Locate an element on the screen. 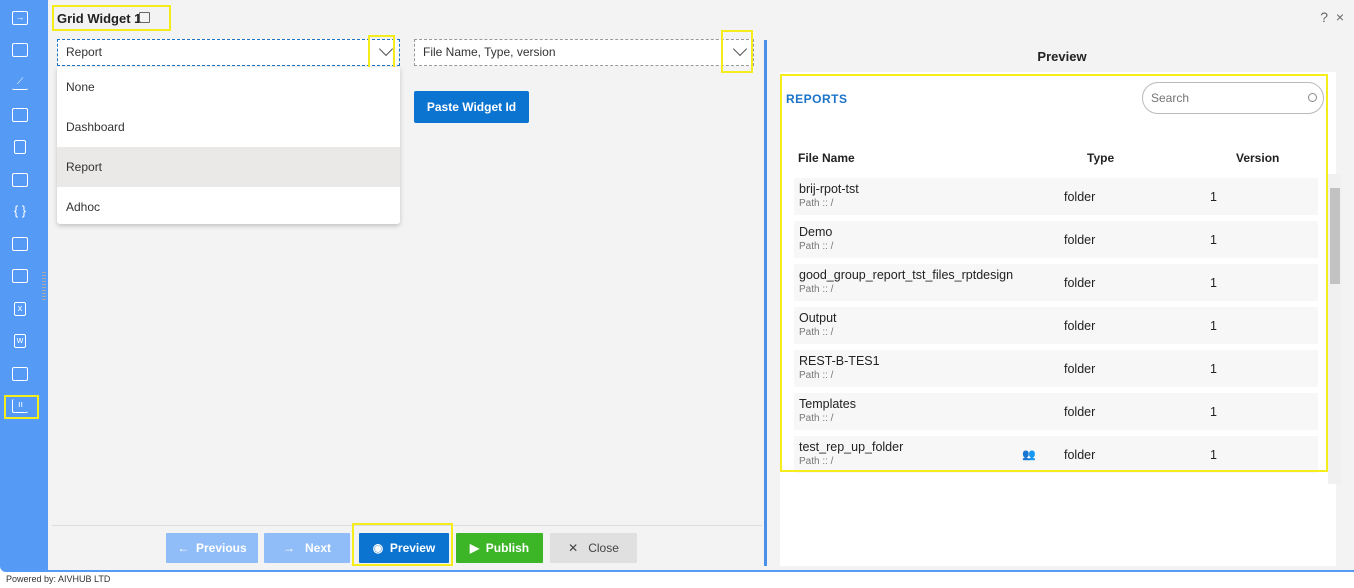 This screenshot has width=1354, height=588. table-row: REST-B-TES1 Path :: / folder 1 is located at coordinates (1056, 368).